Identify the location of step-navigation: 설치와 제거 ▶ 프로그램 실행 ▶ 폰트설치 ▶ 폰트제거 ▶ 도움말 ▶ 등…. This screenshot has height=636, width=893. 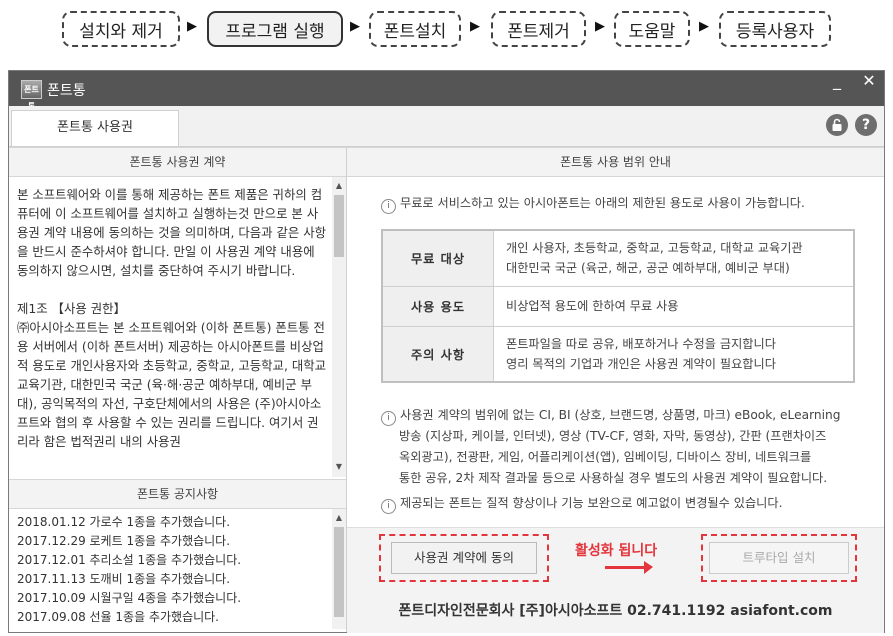
(446, 31).